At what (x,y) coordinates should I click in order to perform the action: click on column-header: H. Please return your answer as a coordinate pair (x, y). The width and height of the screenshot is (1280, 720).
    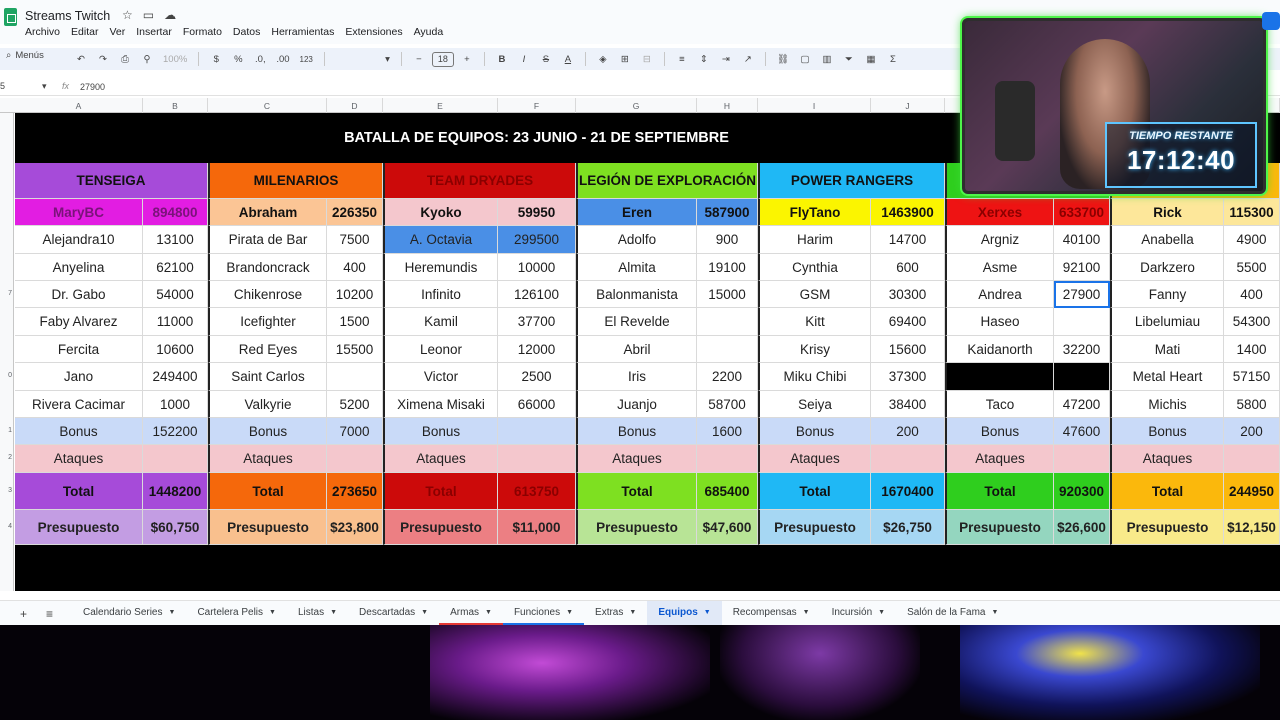
    Looking at the image, I should click on (727, 105).